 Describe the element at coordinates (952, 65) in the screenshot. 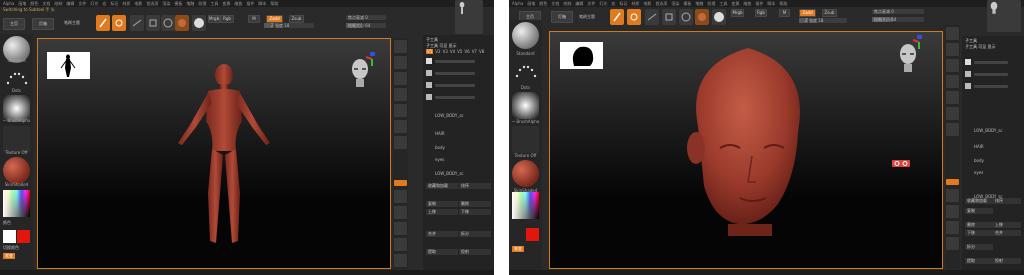

I see `zoom-button` at that location.